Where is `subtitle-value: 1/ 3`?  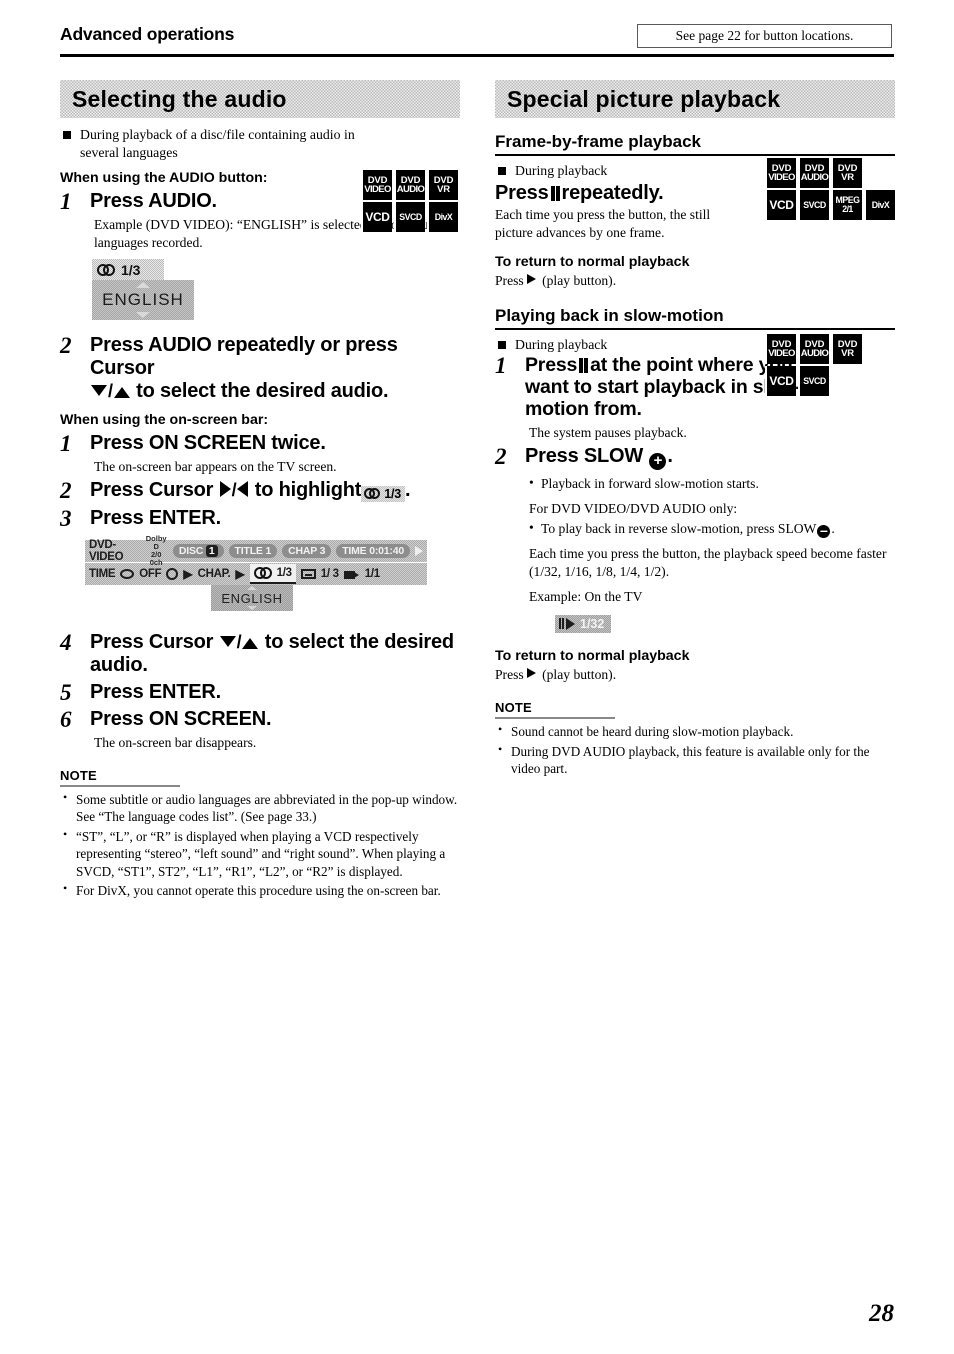
subtitle-value: 1/ 3 is located at coordinates (329, 574).